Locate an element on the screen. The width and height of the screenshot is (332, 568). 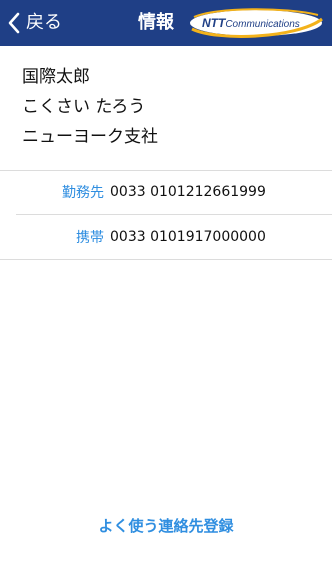
logo-text: NTTCommunications is located at coordinates (251, 24).